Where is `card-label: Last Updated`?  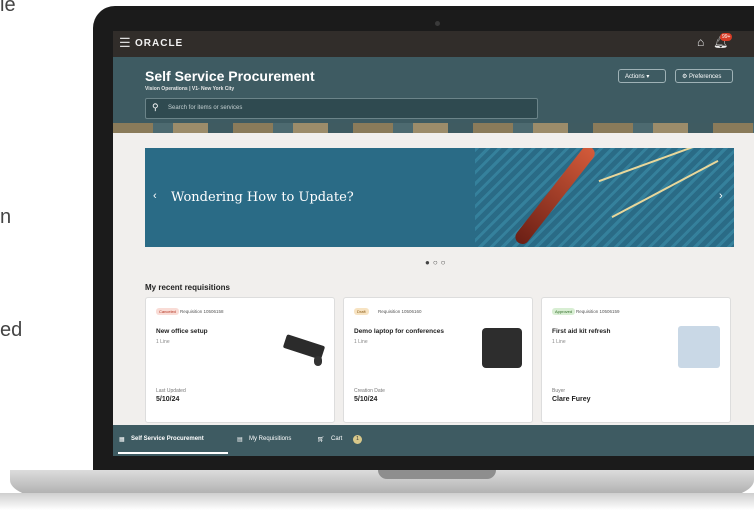
card-label: Last Updated is located at coordinates (171, 391).